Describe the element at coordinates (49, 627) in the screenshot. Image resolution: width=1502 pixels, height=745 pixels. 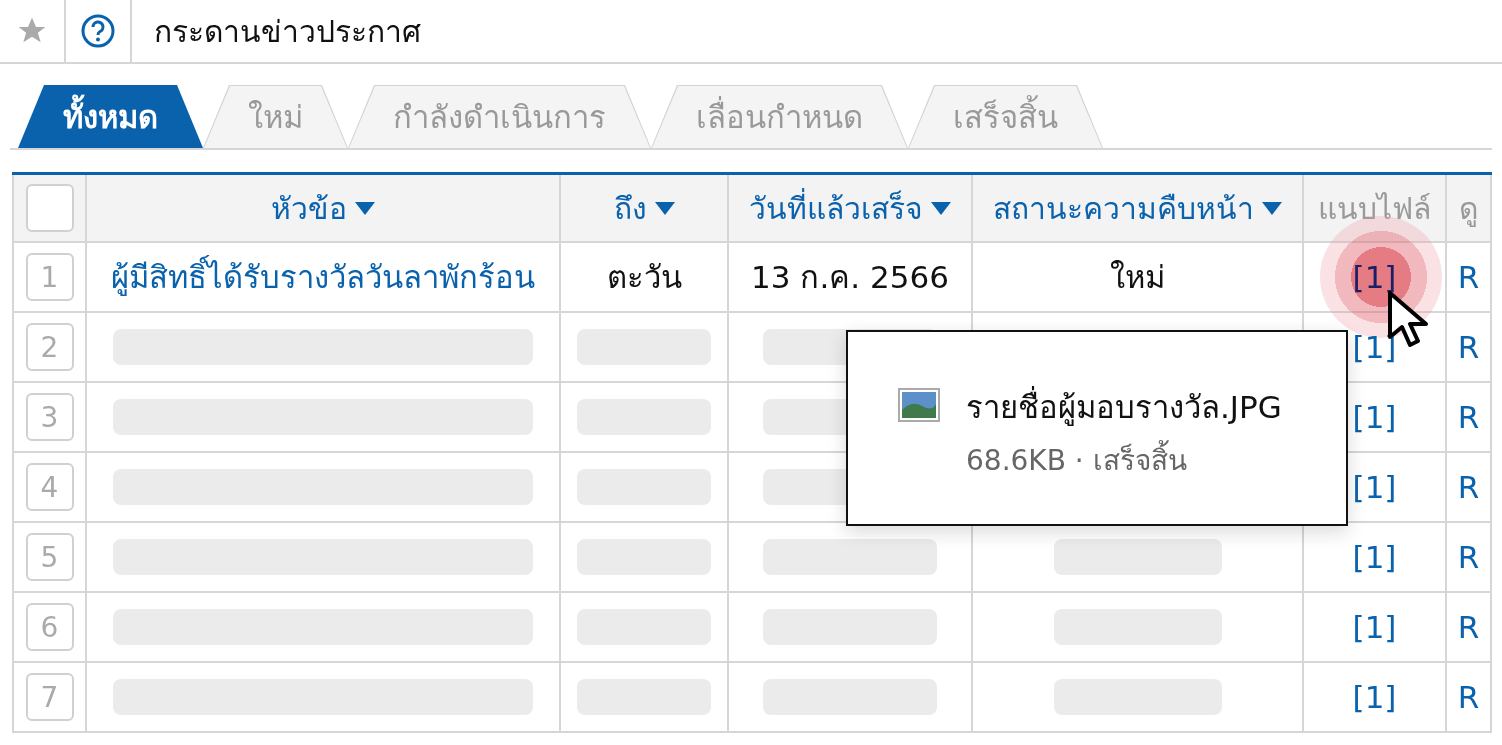
I see `row-number: 6` at that location.